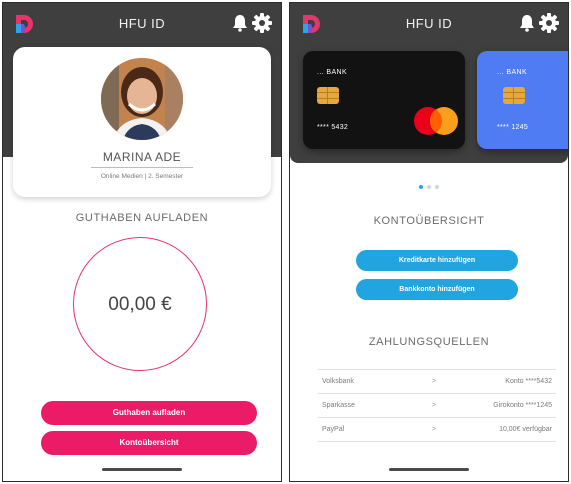  I want to click on profile-card: MARINA ADE Online Medien | 2. Semester, so click(142, 122).